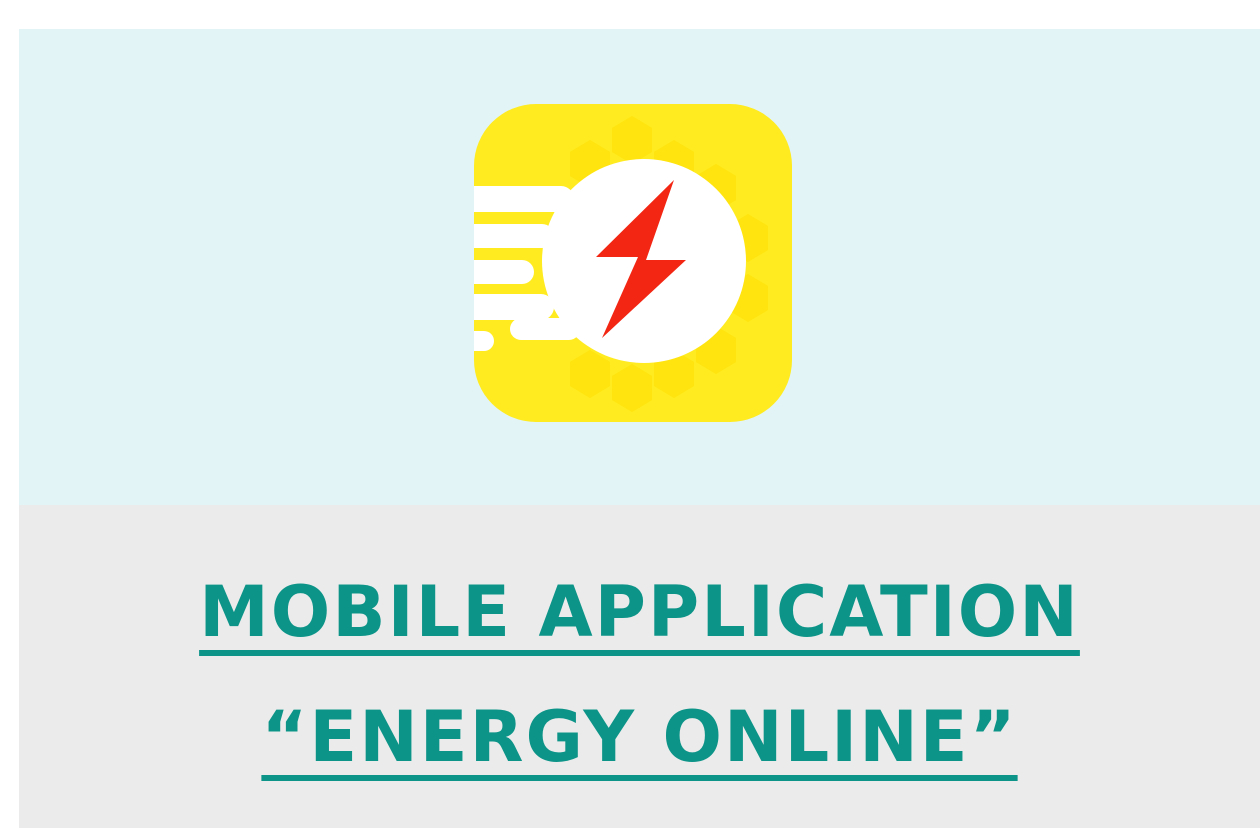 The height and width of the screenshot is (828, 1260). I want to click on title-link-mobile-application: MOBILE APPLICATION, so click(639, 612).